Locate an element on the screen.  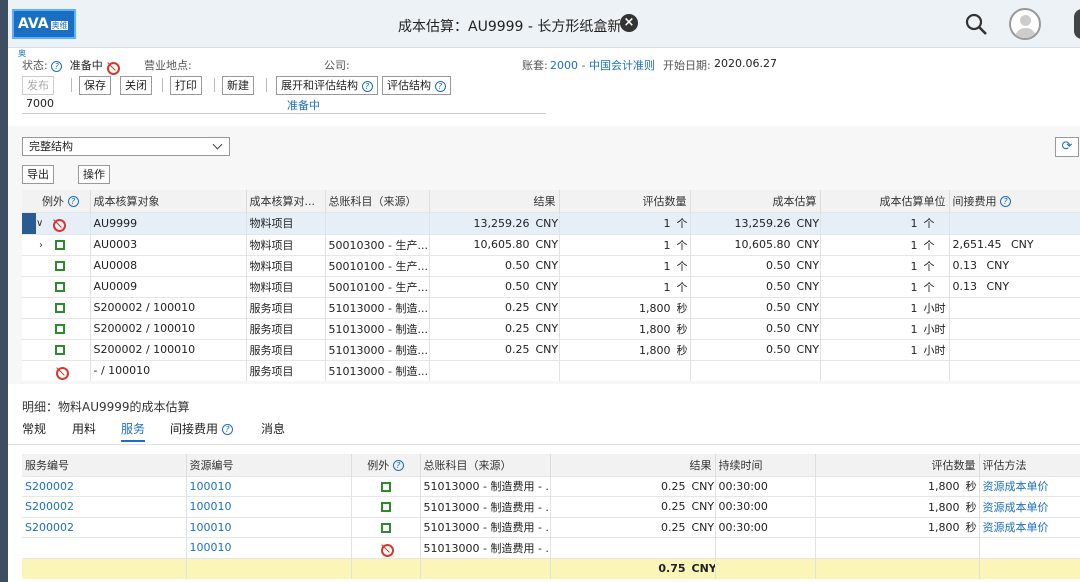
start-date-value: 2020.06.27 is located at coordinates (745, 63).